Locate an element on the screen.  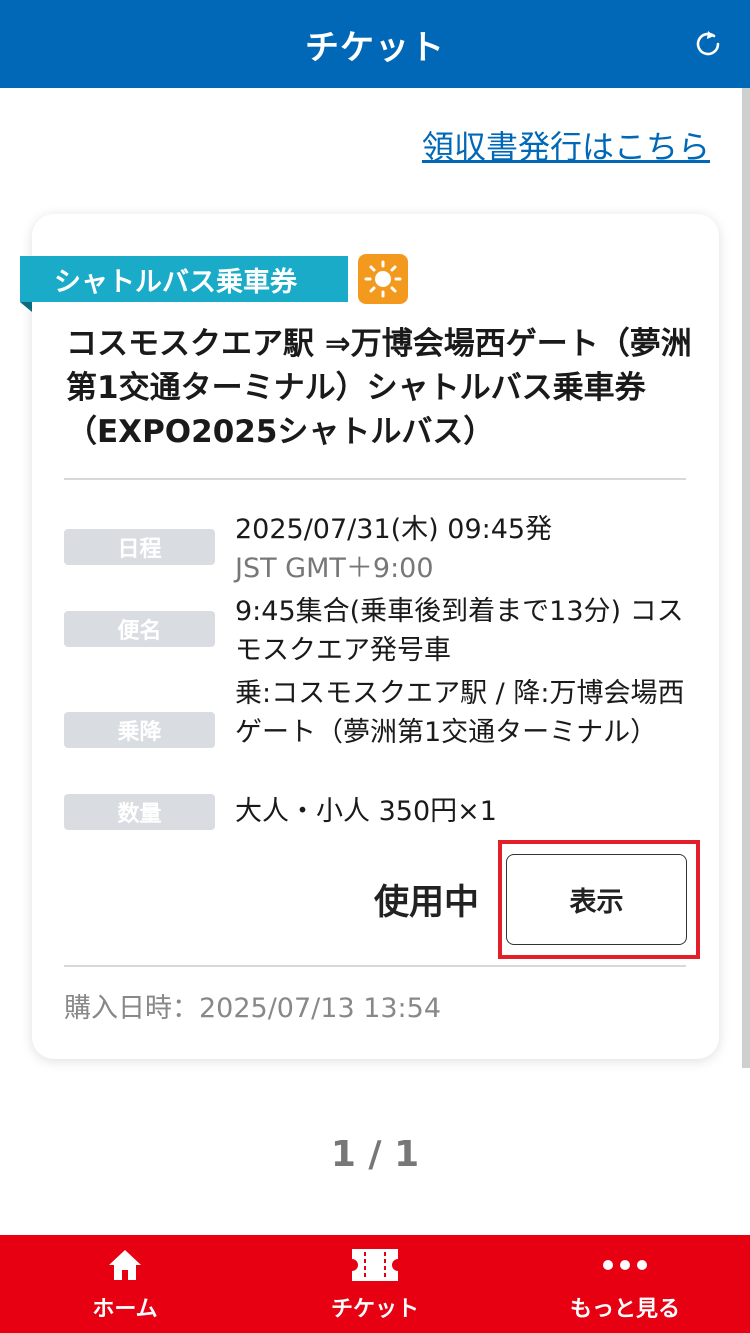
status-text: 使用中 is located at coordinates (427, 903).